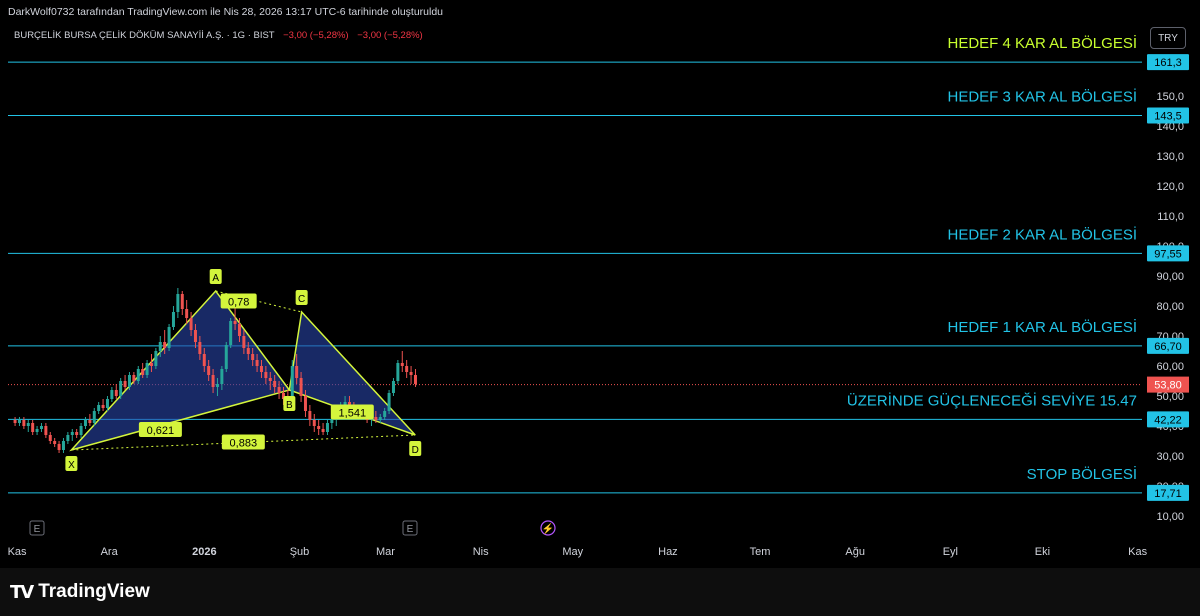 This screenshot has width=1200, height=616. I want to click on ratio-label-abc: 0,78, so click(238, 303).